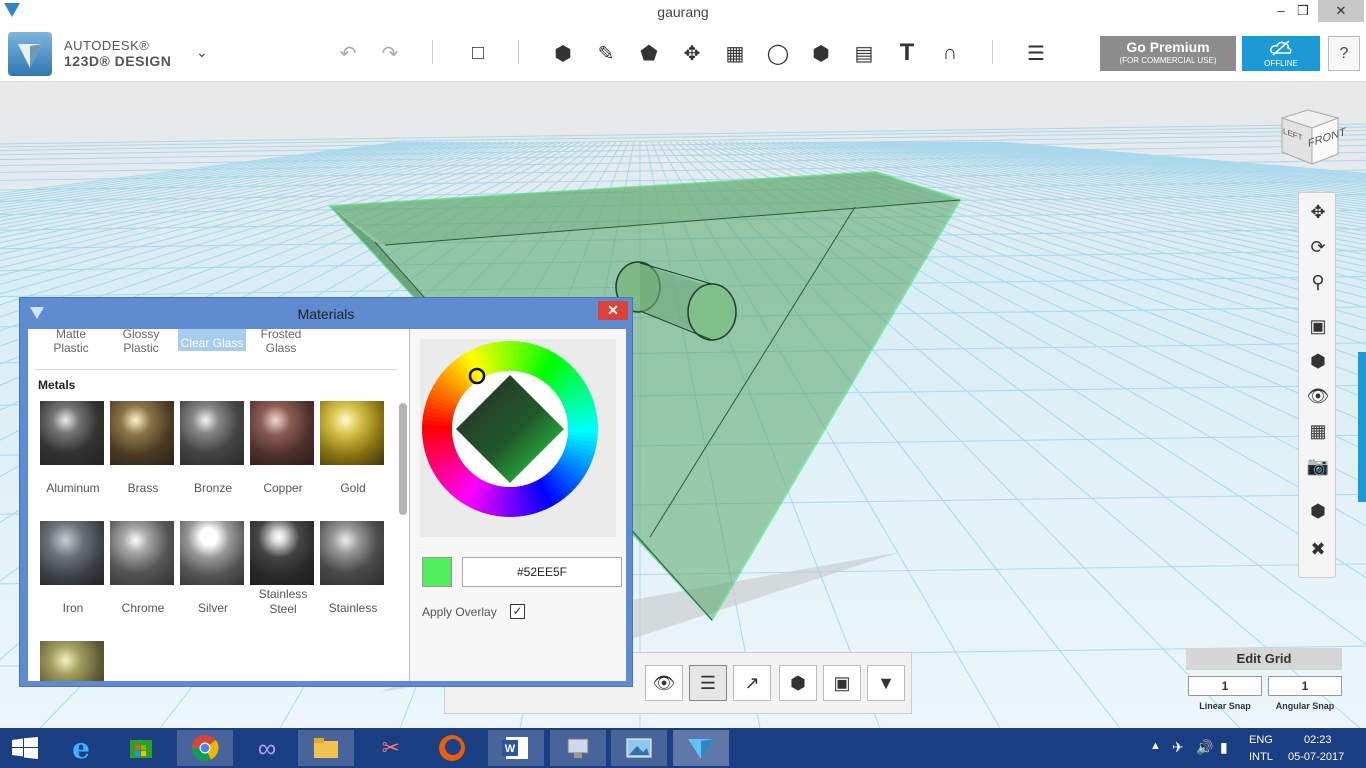 This screenshot has width=1366, height=768. What do you see at coordinates (1305, 706) in the screenshot?
I see `angular-snap-label: Angular Snap` at bounding box center [1305, 706].